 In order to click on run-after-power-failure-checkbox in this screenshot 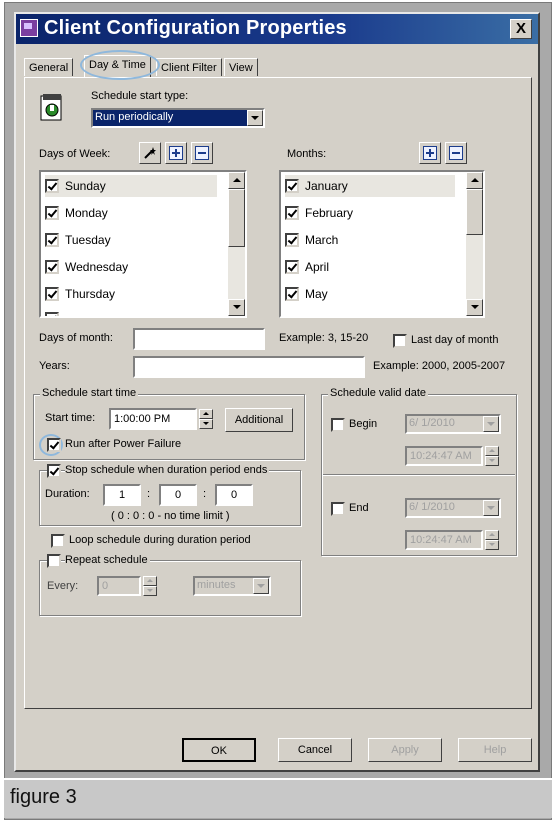, I will do `click(54, 445)`.